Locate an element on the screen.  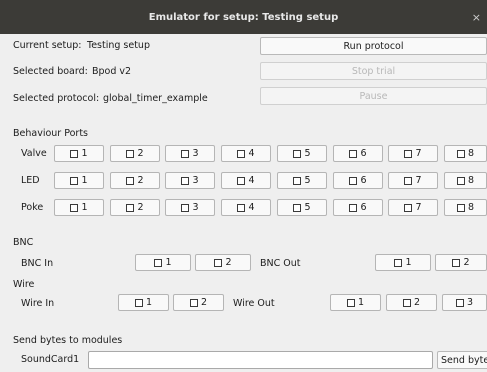
bnc-in-2-toggle: 2 is located at coordinates (223, 262).